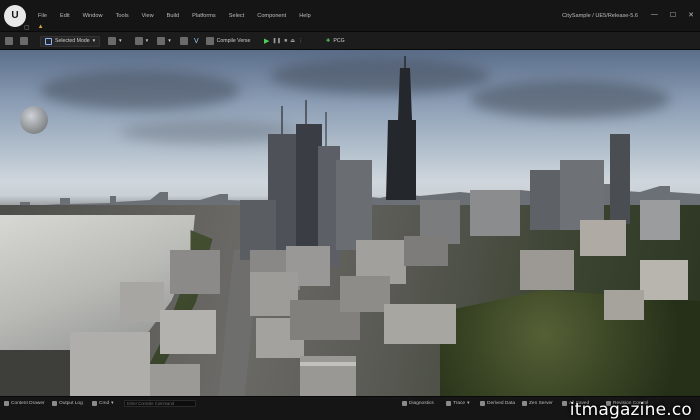 The width and height of the screenshot is (700, 420). I want to click on cmd-icon, so click(94, 403).